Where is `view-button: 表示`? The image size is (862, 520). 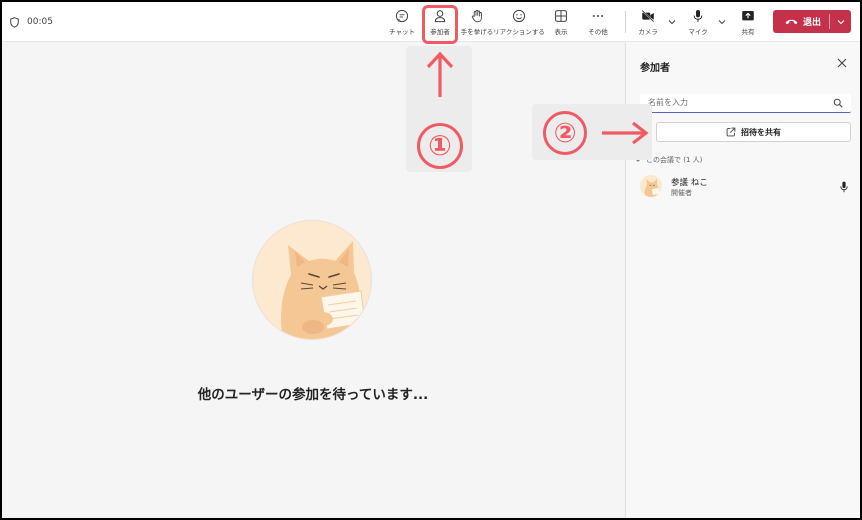
view-button: 表示 is located at coordinates (561, 23).